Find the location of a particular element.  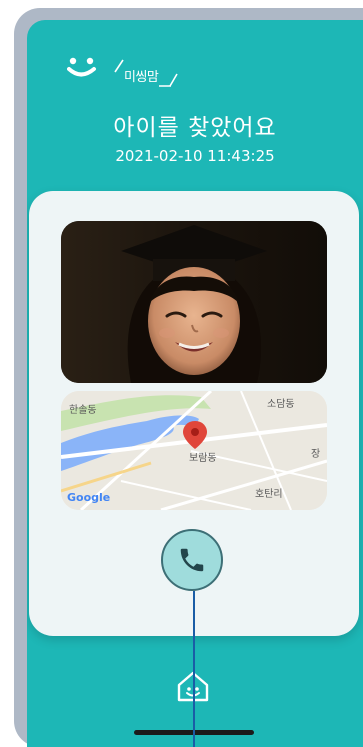

brand-name: 미씽맘 is located at coordinates (141, 77).